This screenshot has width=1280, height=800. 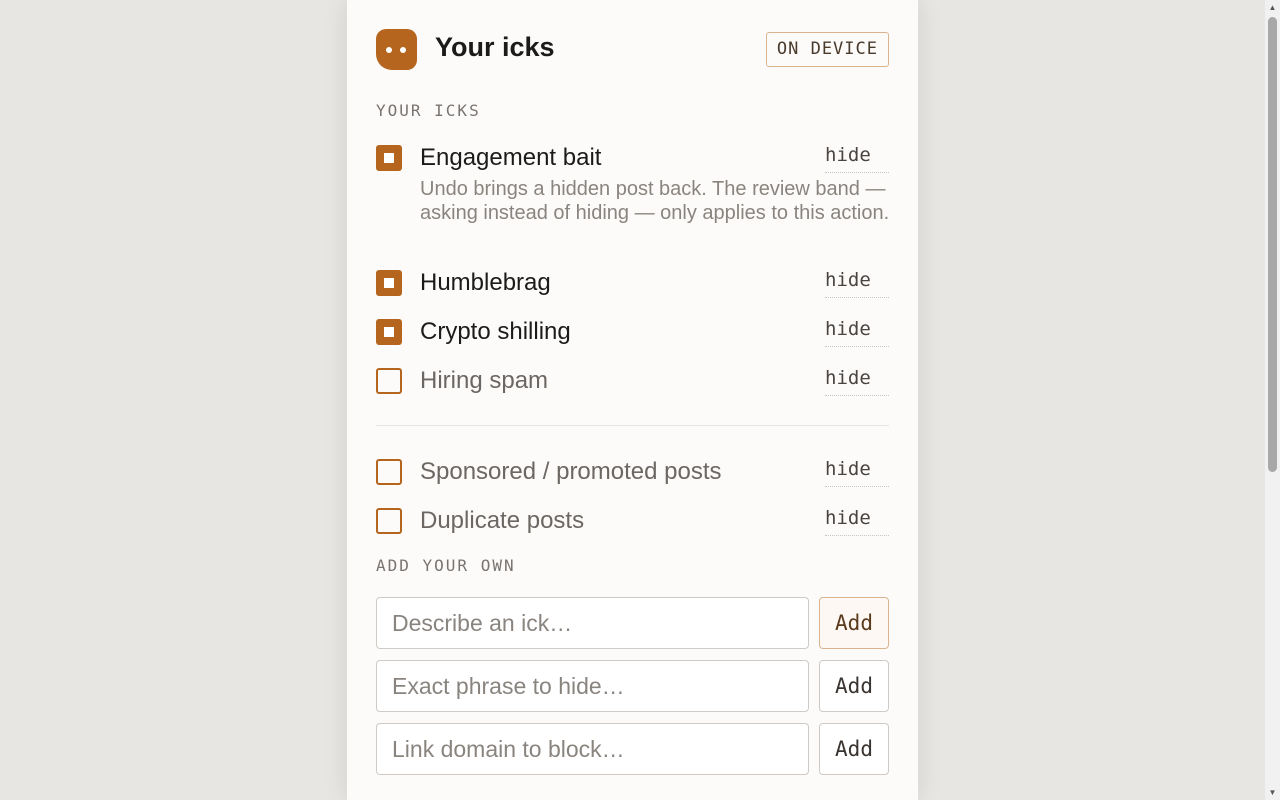 What do you see at coordinates (389, 50) in the screenshot?
I see `logo-left-eye` at bounding box center [389, 50].